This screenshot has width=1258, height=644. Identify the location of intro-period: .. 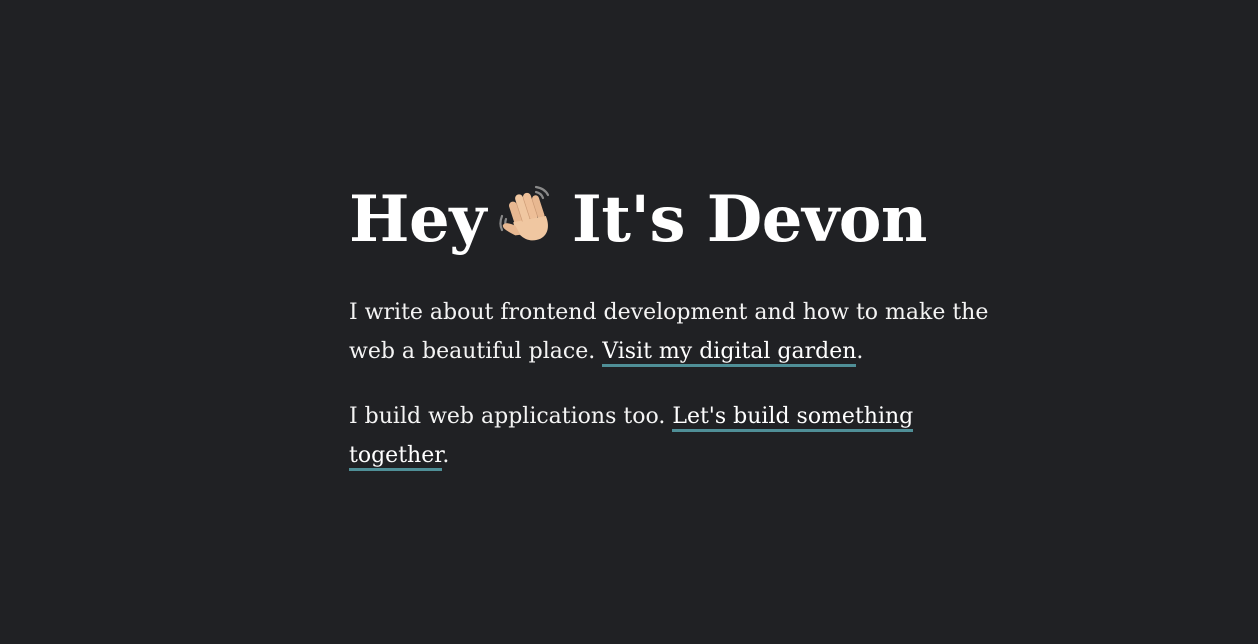
(860, 351).